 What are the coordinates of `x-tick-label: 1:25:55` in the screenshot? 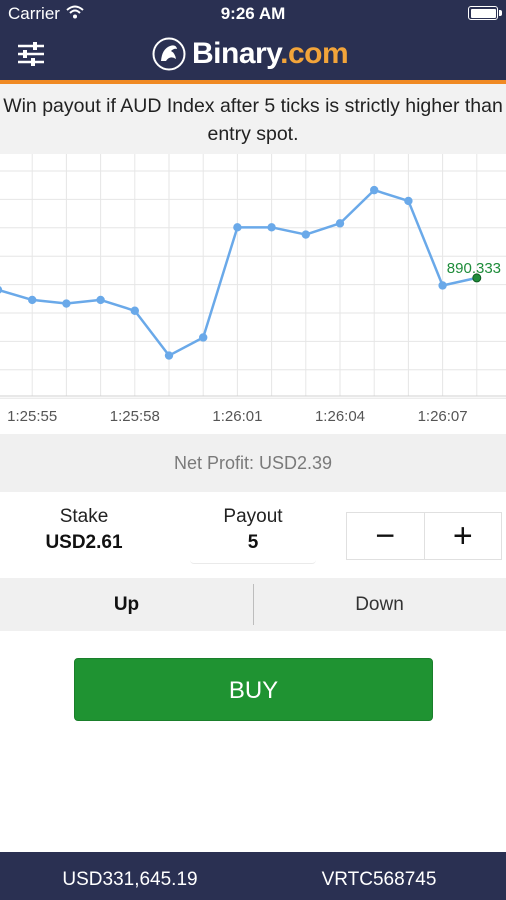 It's located at (32, 416).